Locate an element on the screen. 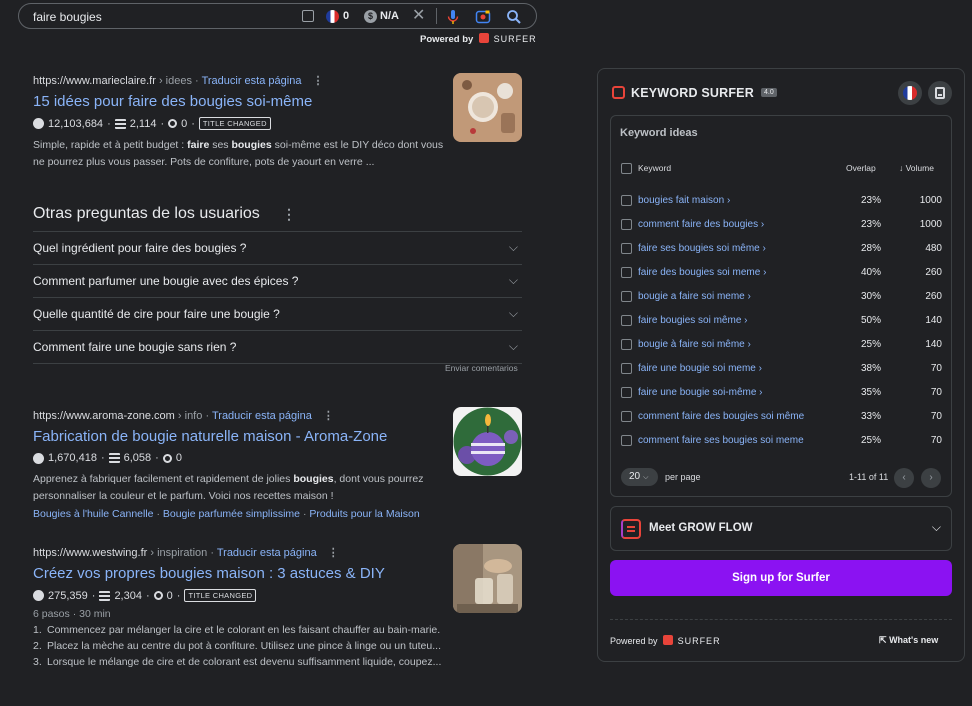 The image size is (972, 706). traffic-value: 12,103,684 is located at coordinates (76, 123).